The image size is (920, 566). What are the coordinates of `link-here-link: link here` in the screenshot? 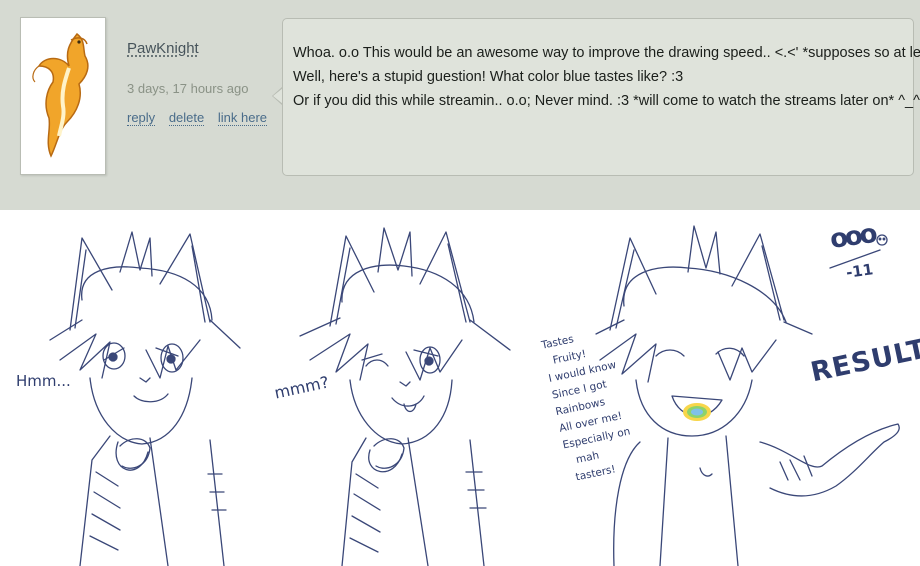 It's located at (242, 118).